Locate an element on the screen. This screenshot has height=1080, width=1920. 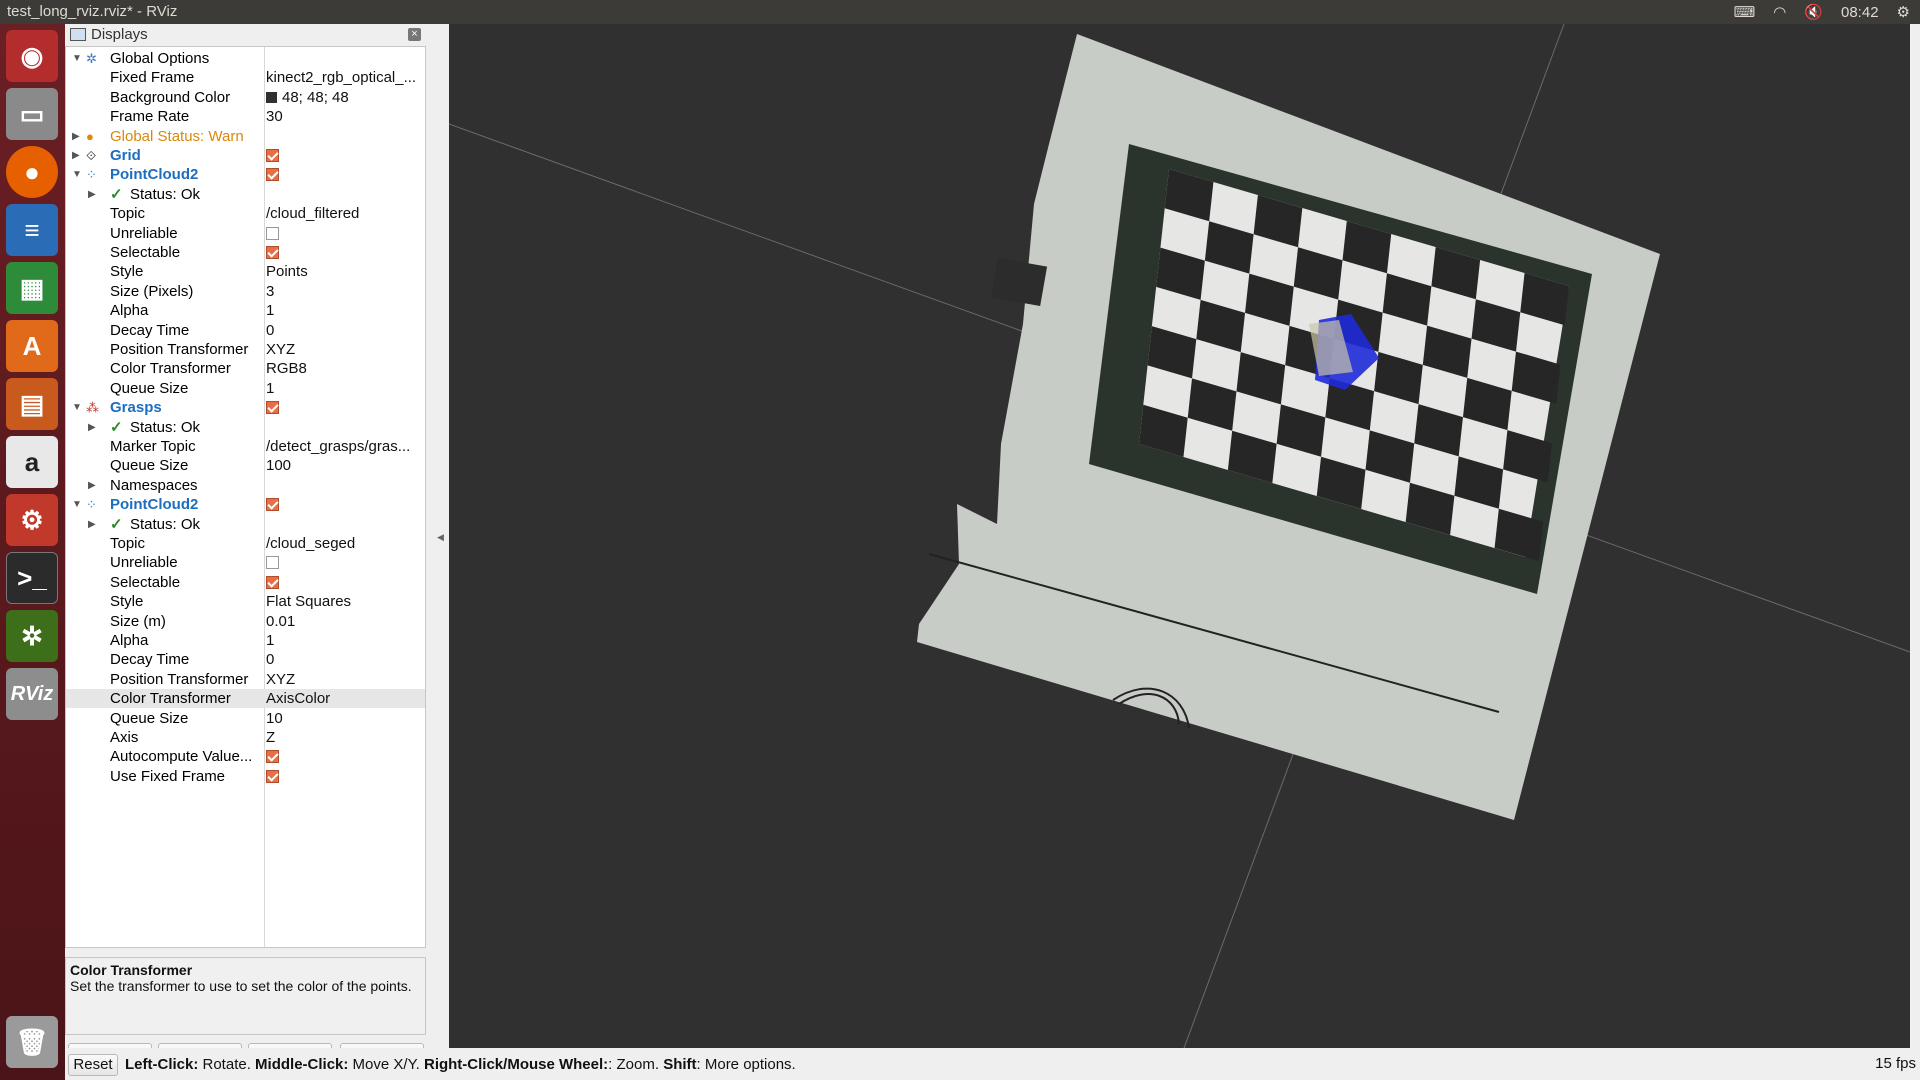
rviz-icon: RViz is located at coordinates (32, 694).